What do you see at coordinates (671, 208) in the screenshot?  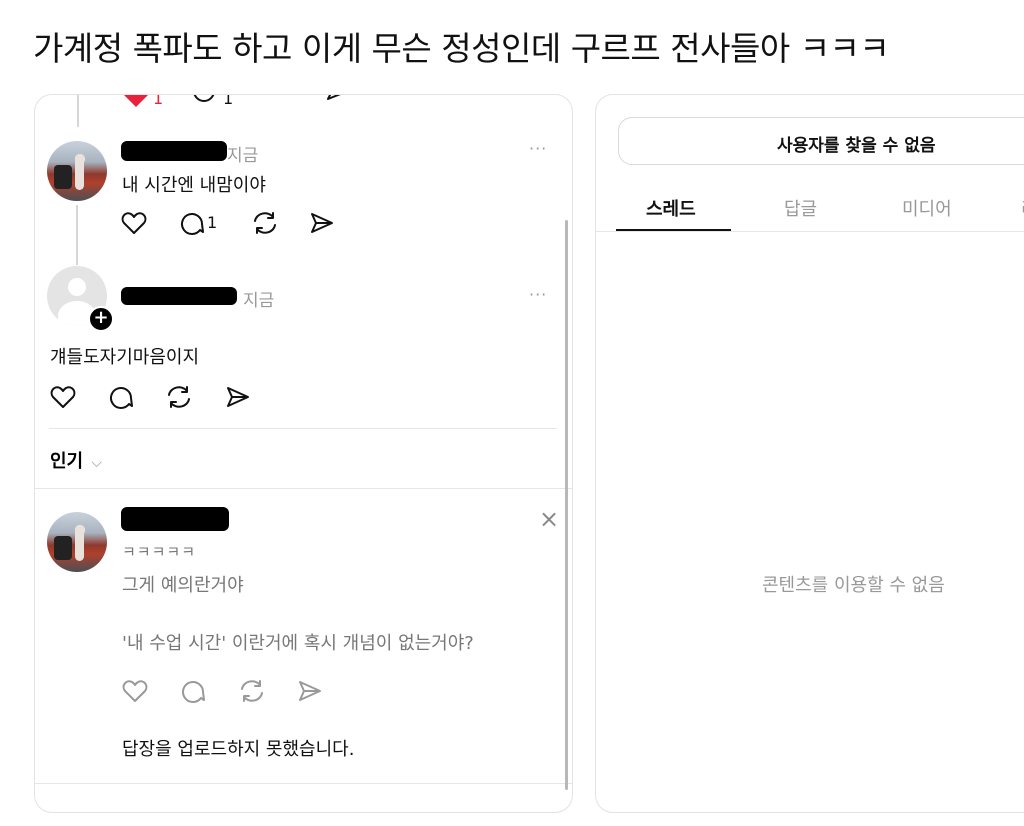 I see `tab-threads: 스레드` at bounding box center [671, 208].